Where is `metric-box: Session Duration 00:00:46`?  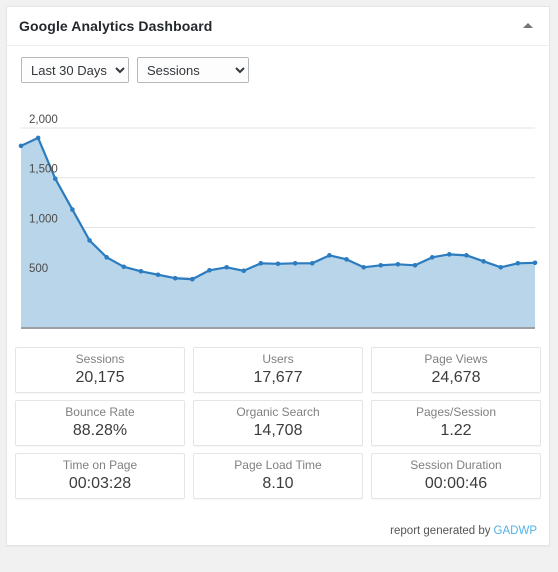
metric-box: Session Duration 00:00:46 is located at coordinates (456, 476).